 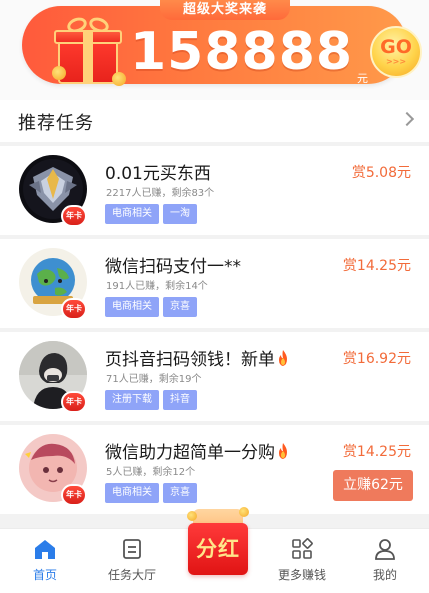 What do you see at coordinates (154, 379) in the screenshot?
I see `task-meta: 71人已赚，剩余19个` at bounding box center [154, 379].